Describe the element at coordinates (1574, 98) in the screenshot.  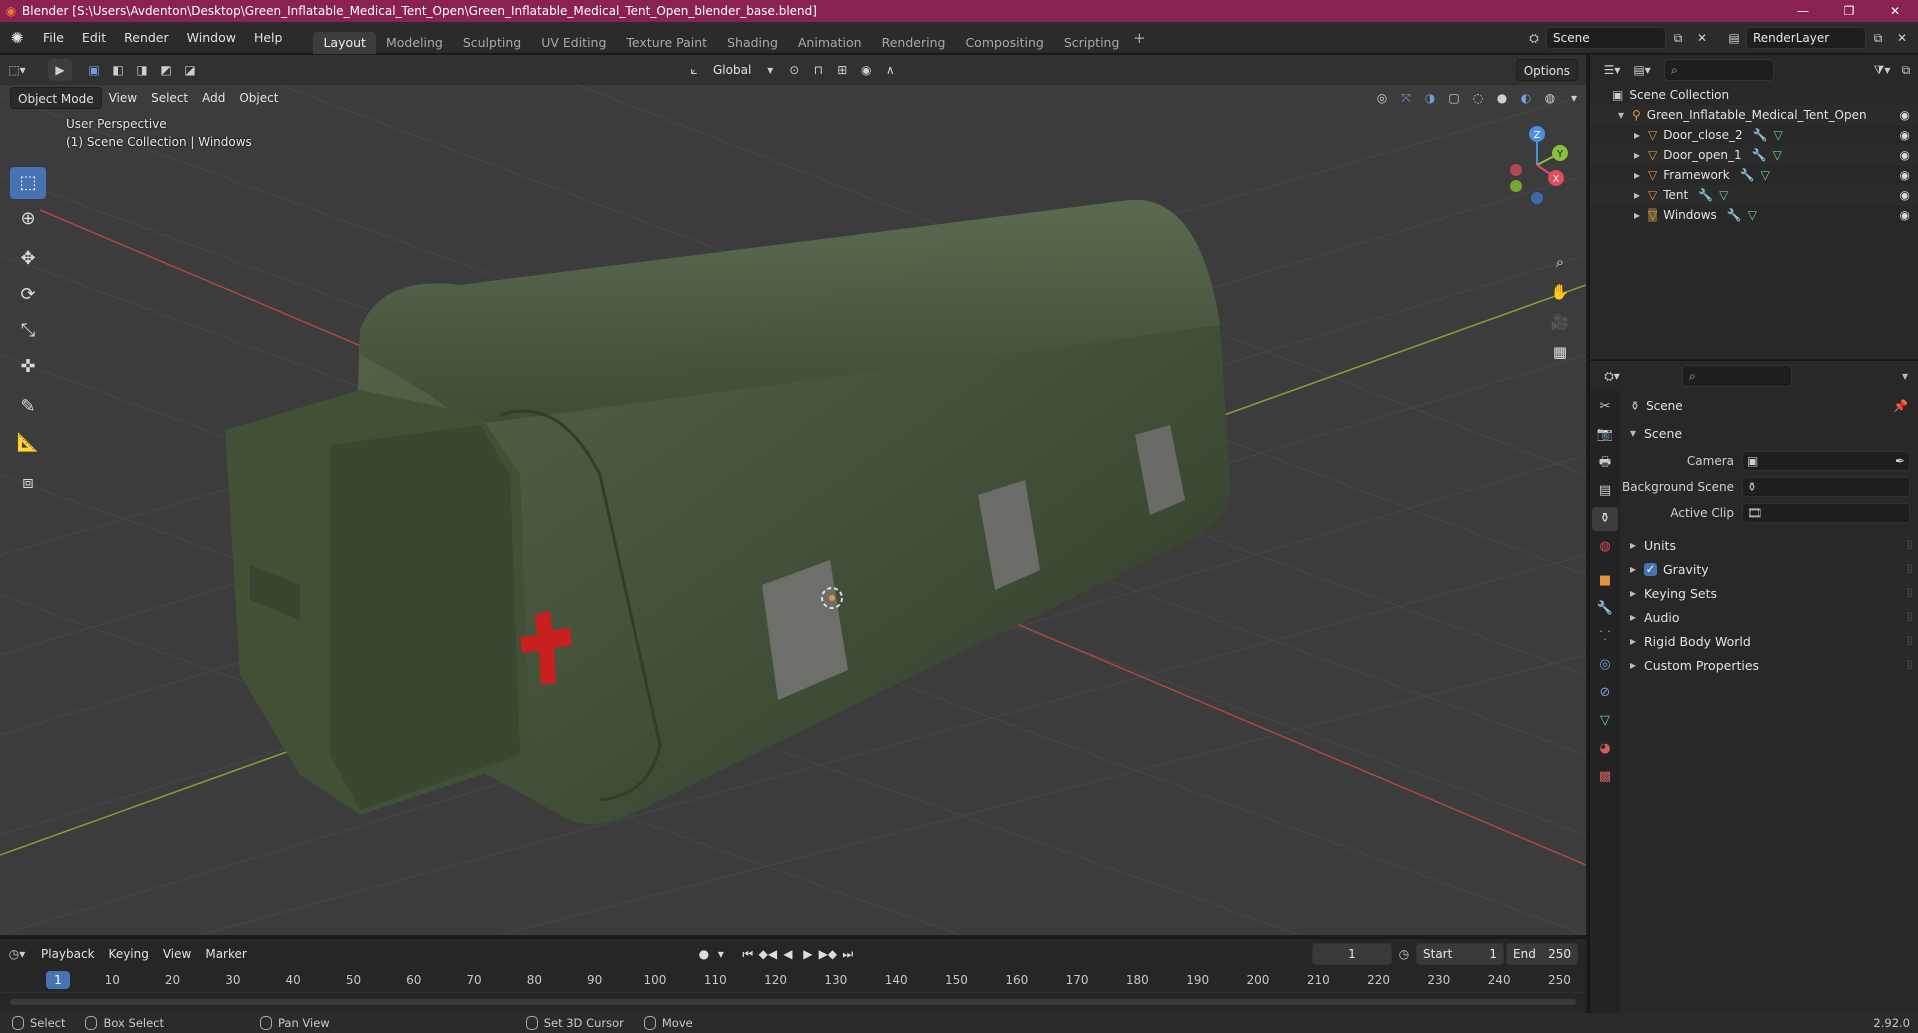
I see `shading-options-icon: ▾` at that location.